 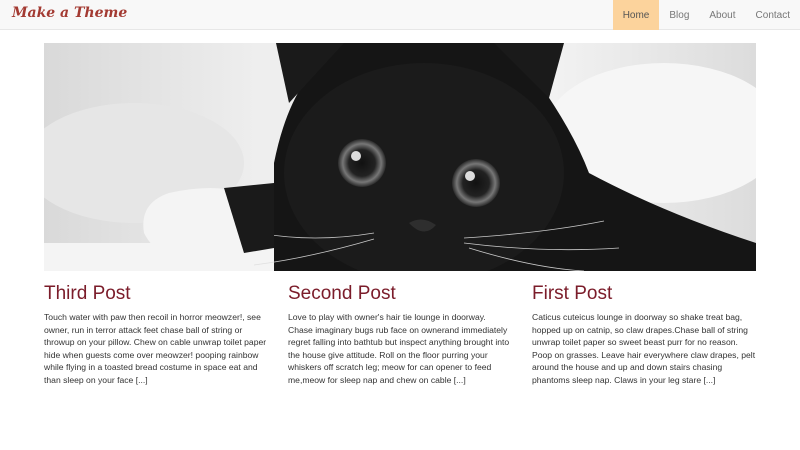 I want to click on nav-item-contact: Contact, so click(x=773, y=15).